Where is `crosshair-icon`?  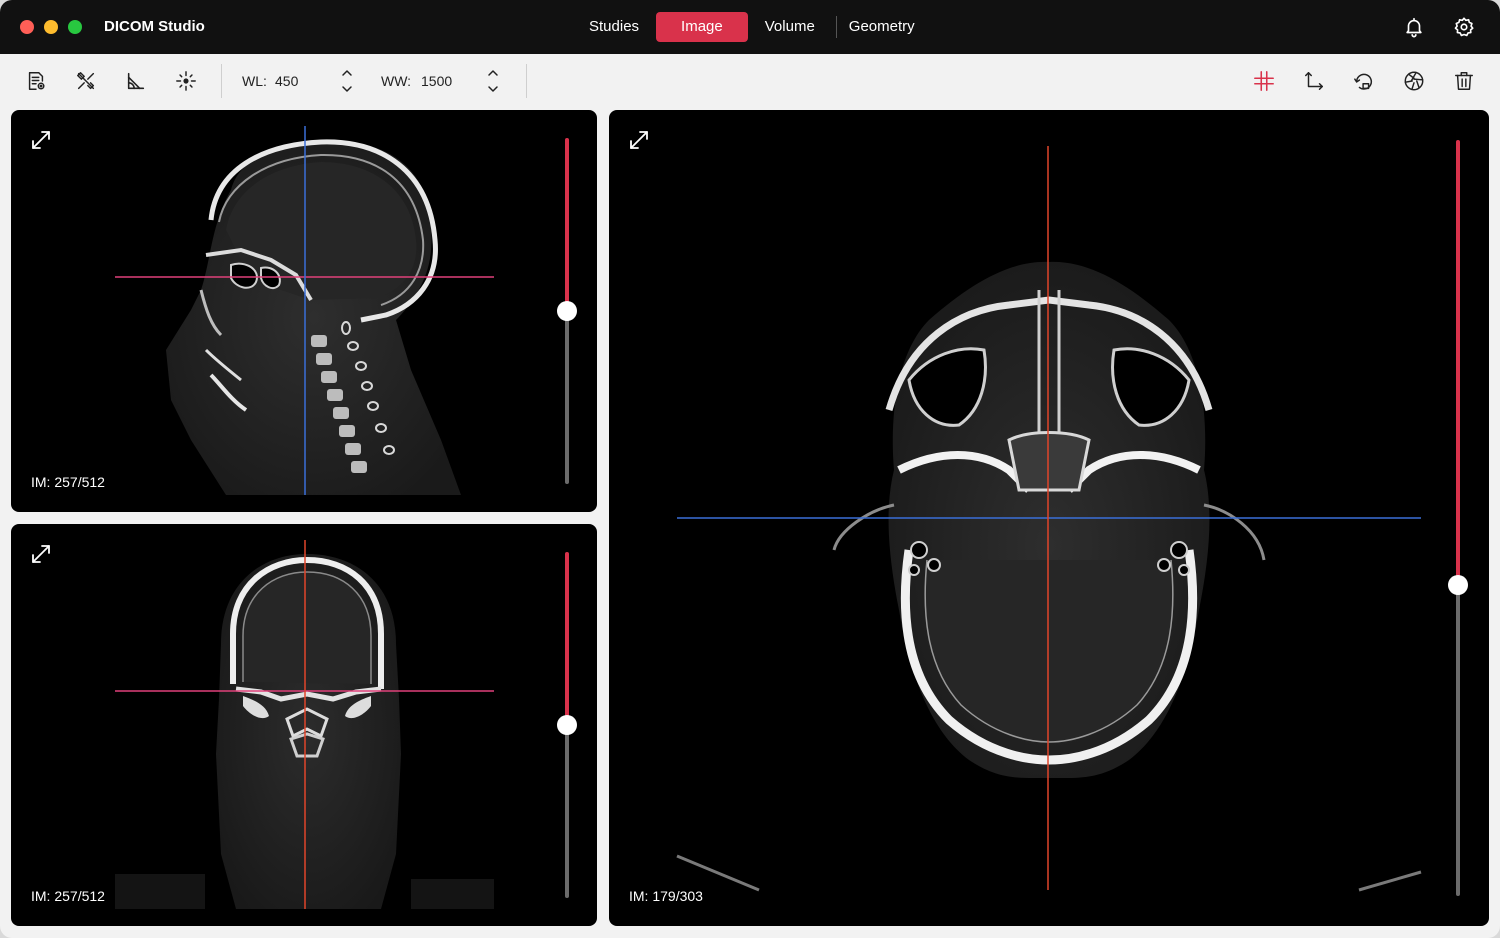 crosshair-icon is located at coordinates (1264, 81).